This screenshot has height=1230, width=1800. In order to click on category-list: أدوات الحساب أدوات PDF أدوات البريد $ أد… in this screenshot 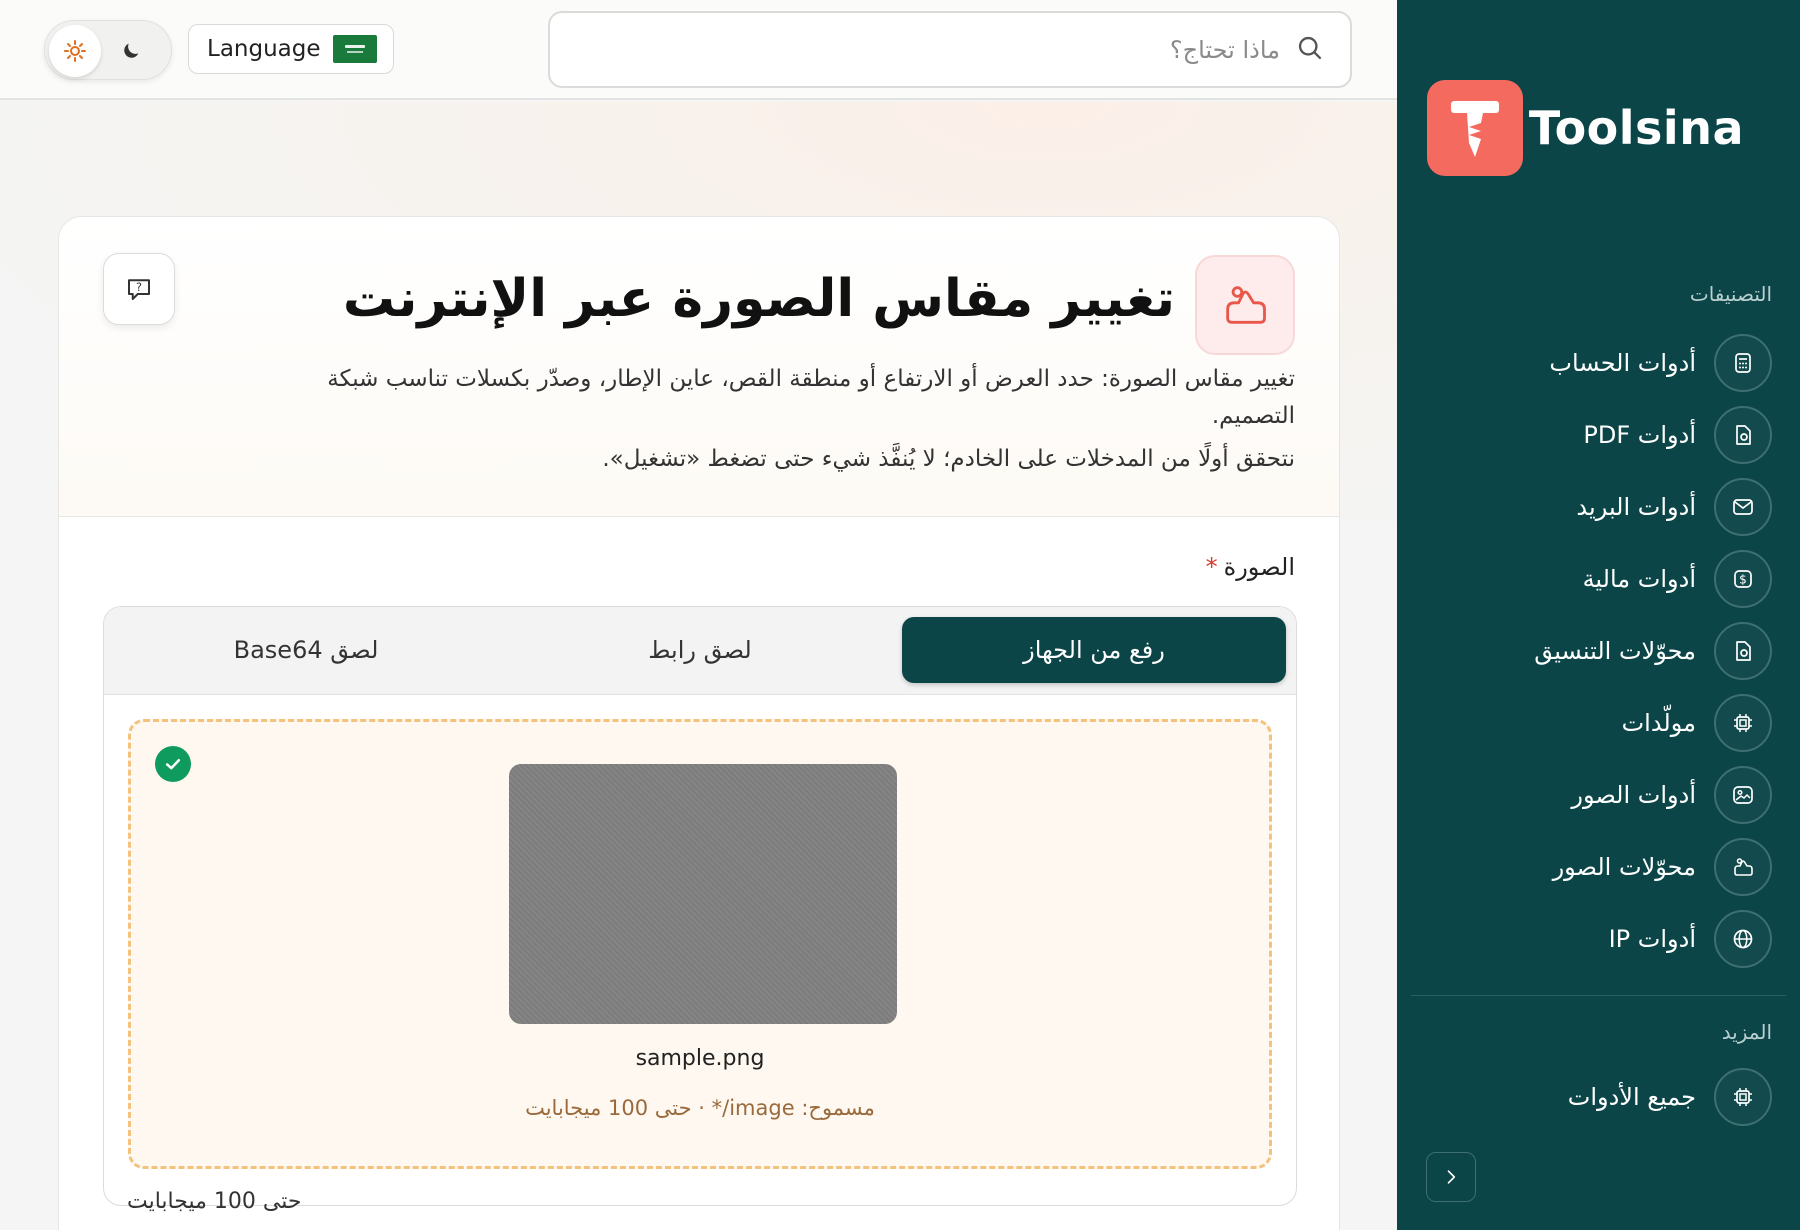, I will do `click(1597, 651)`.